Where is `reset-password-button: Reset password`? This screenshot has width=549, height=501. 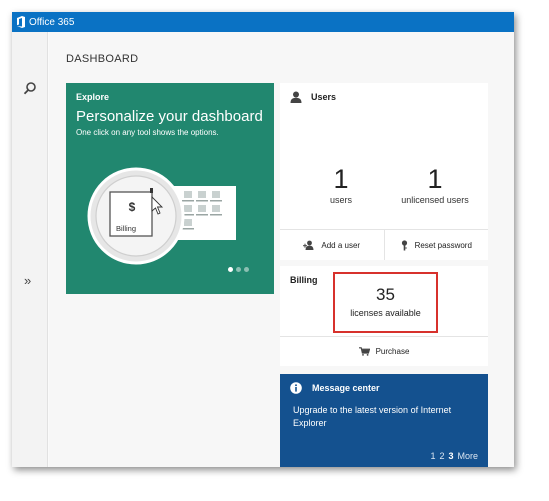 reset-password-button: Reset password is located at coordinates (436, 245).